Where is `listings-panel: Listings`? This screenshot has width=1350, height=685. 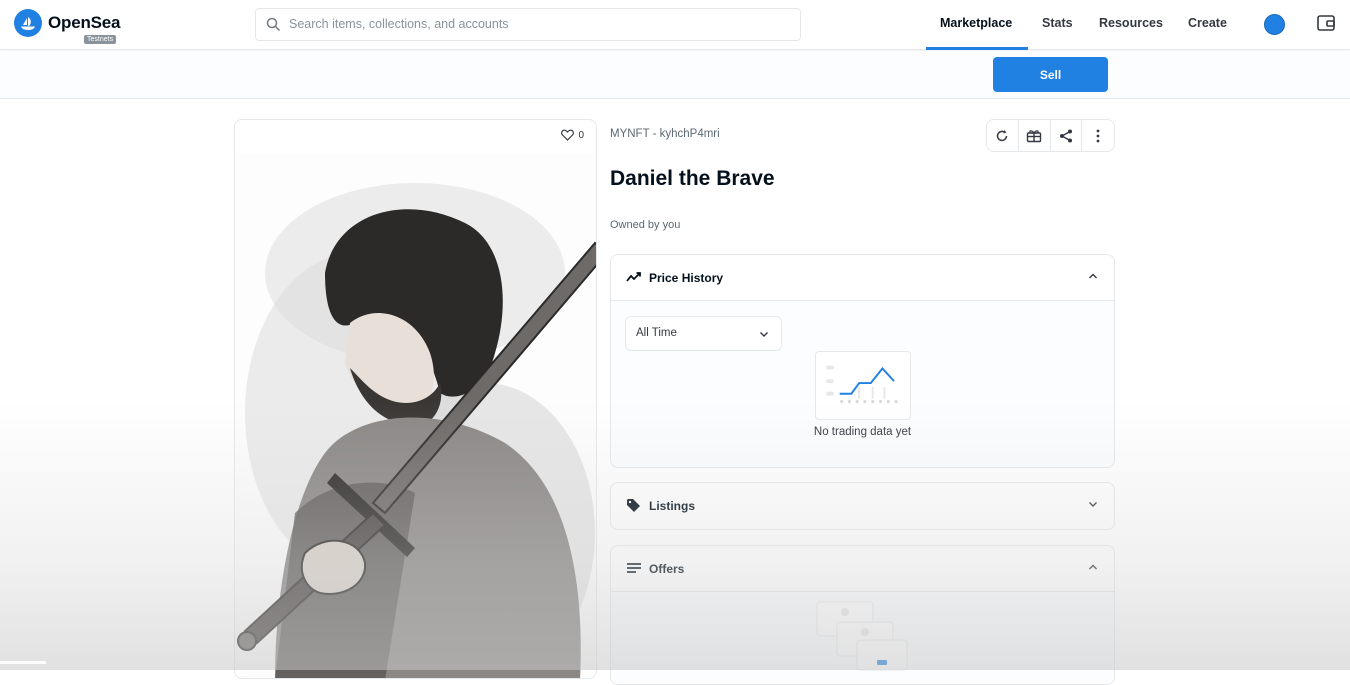 listings-panel: Listings is located at coordinates (862, 506).